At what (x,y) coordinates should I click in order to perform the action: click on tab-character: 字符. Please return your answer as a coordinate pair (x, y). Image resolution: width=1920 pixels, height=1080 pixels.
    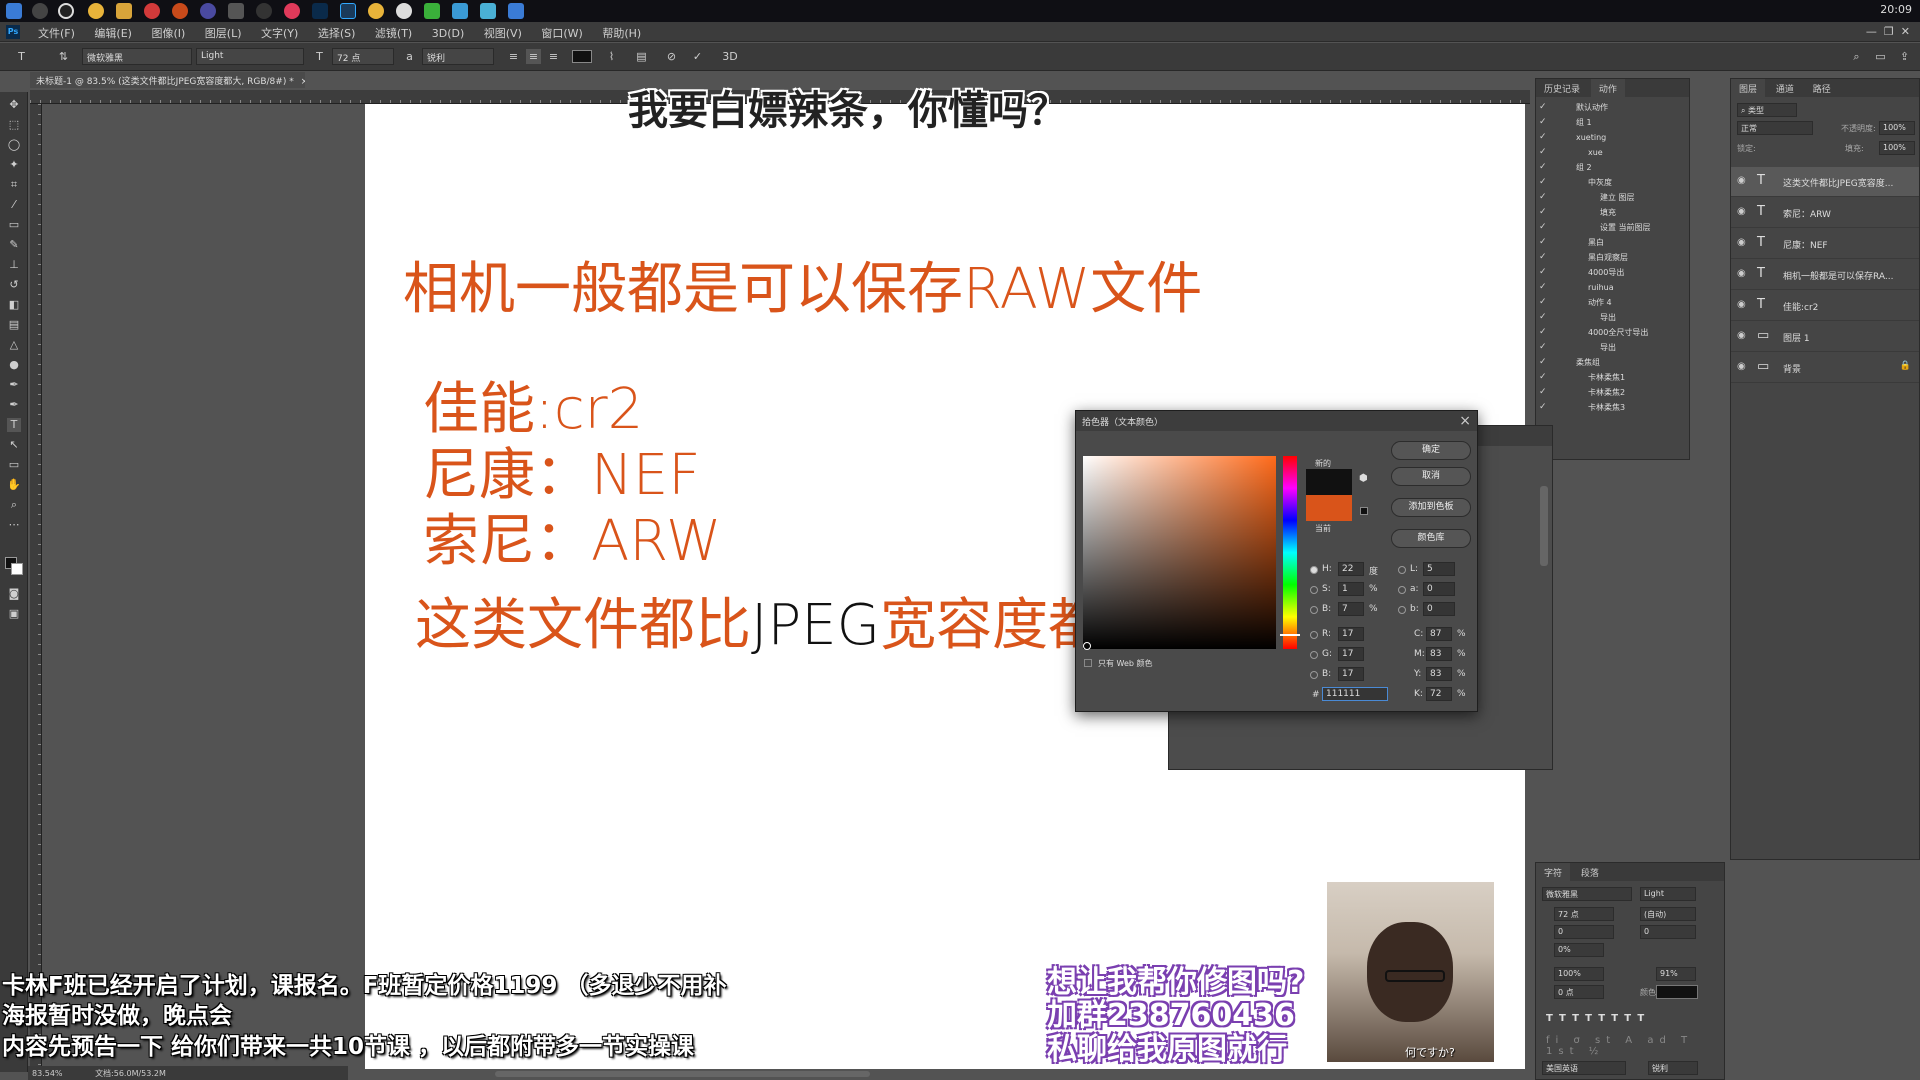
    Looking at the image, I should click on (1553, 872).